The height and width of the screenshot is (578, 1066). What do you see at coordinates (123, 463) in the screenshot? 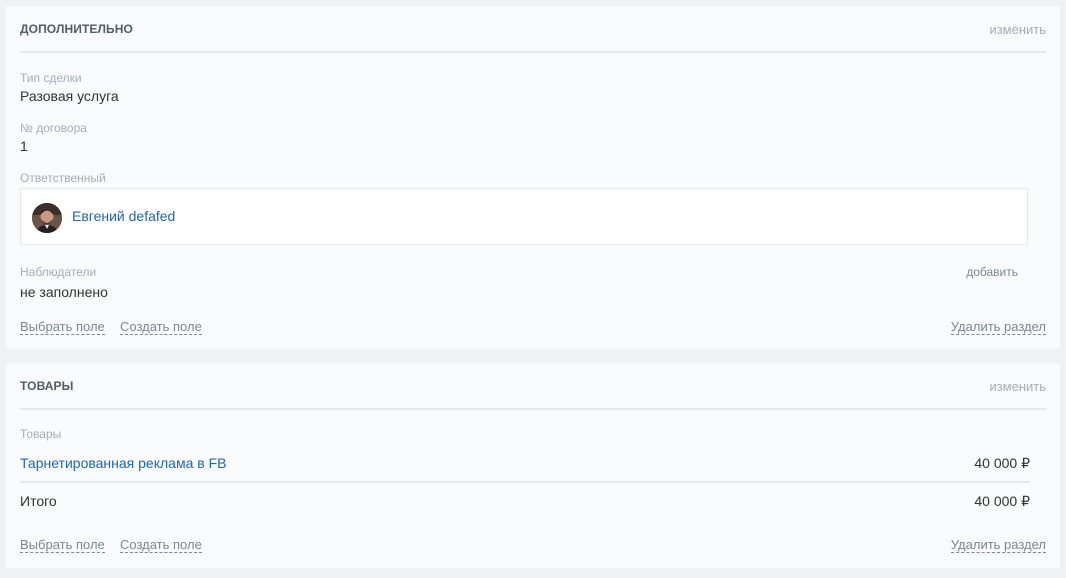
I see `product-item-link: Тарнетированная реклама в FB` at bounding box center [123, 463].